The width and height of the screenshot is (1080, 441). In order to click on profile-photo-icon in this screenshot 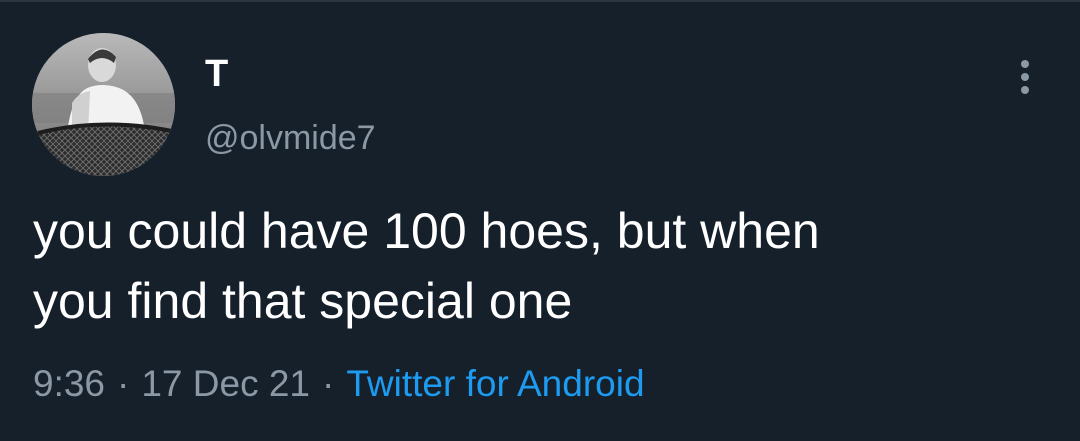, I will do `click(103, 104)`.